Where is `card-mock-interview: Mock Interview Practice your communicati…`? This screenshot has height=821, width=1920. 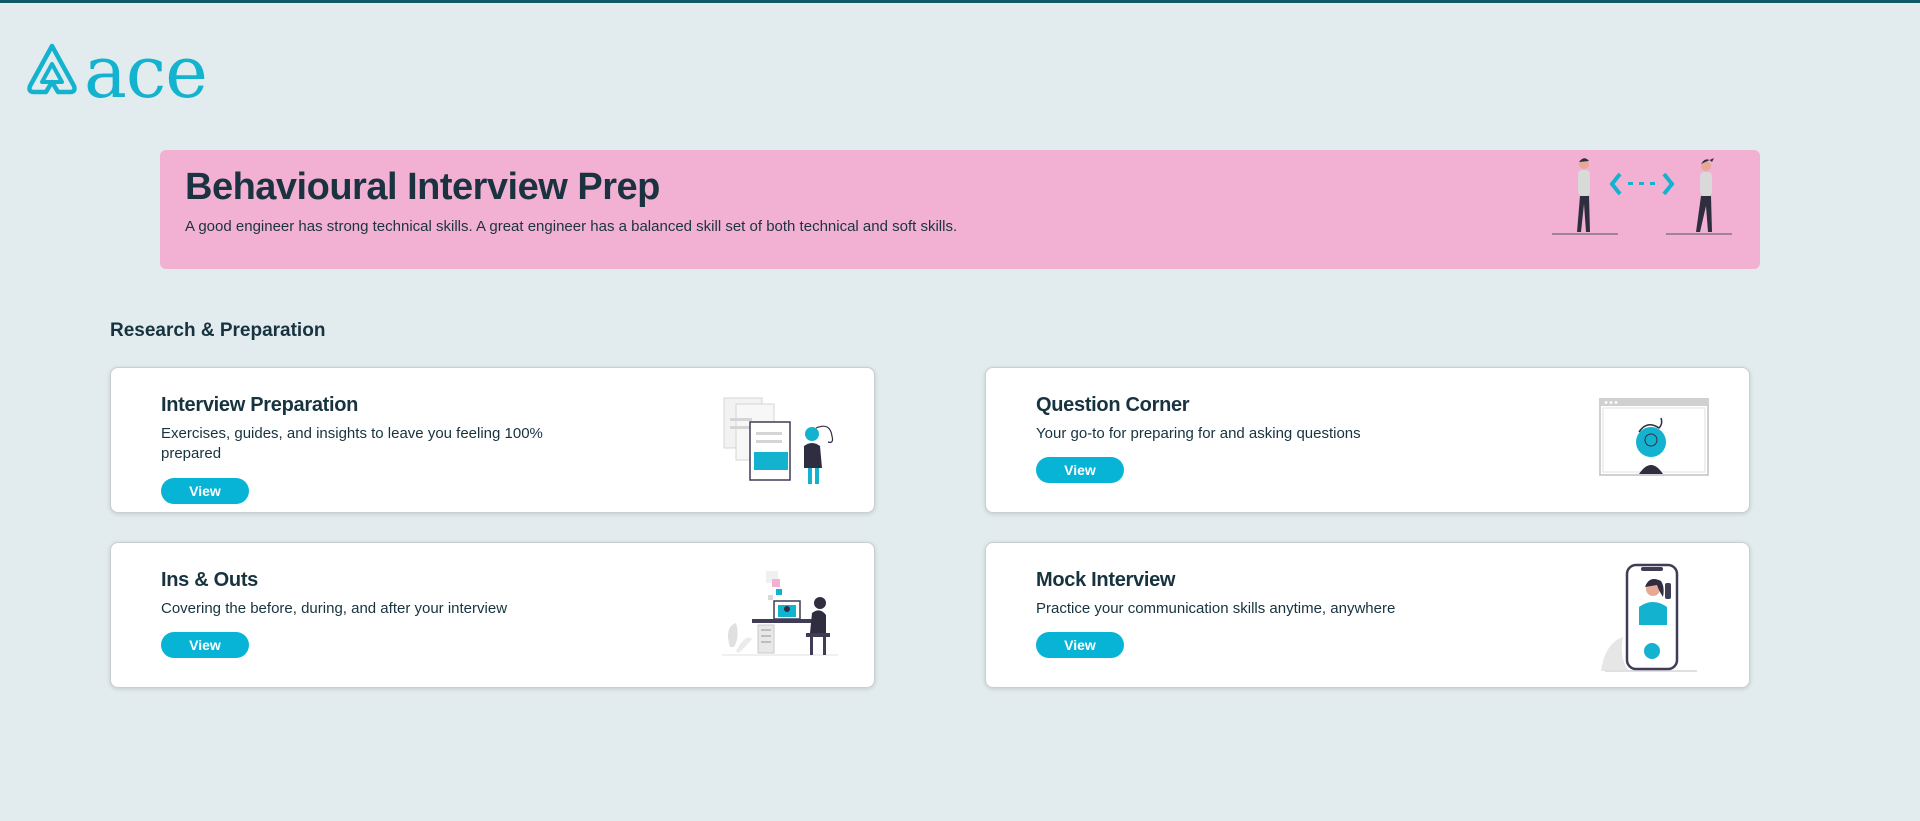 card-mock-interview: Mock Interview Practice your communicati… is located at coordinates (1367, 615).